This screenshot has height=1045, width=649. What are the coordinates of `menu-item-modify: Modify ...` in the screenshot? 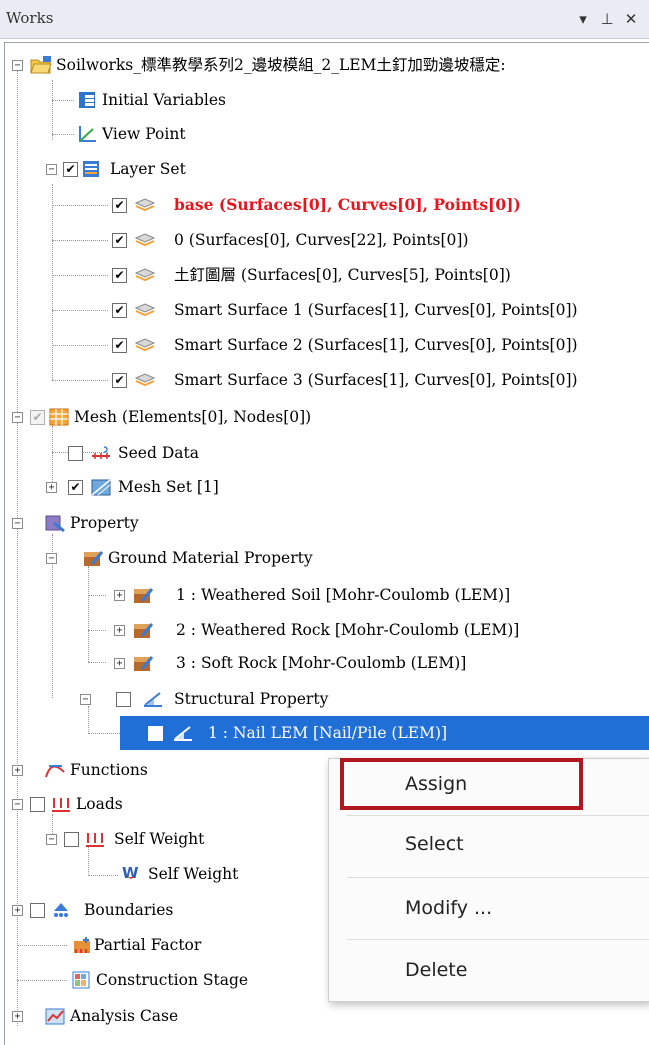 It's located at (489, 910).